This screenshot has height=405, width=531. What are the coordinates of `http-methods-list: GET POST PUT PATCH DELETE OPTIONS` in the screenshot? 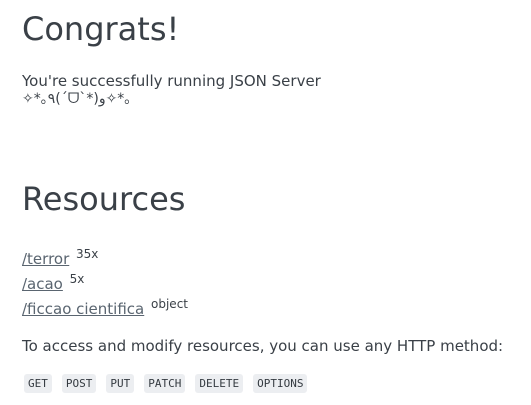 It's located at (166, 383).